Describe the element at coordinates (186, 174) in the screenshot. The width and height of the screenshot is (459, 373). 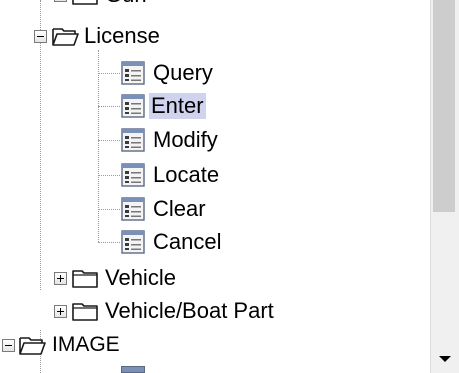
I see `tree-leaf-label: Locate` at that location.